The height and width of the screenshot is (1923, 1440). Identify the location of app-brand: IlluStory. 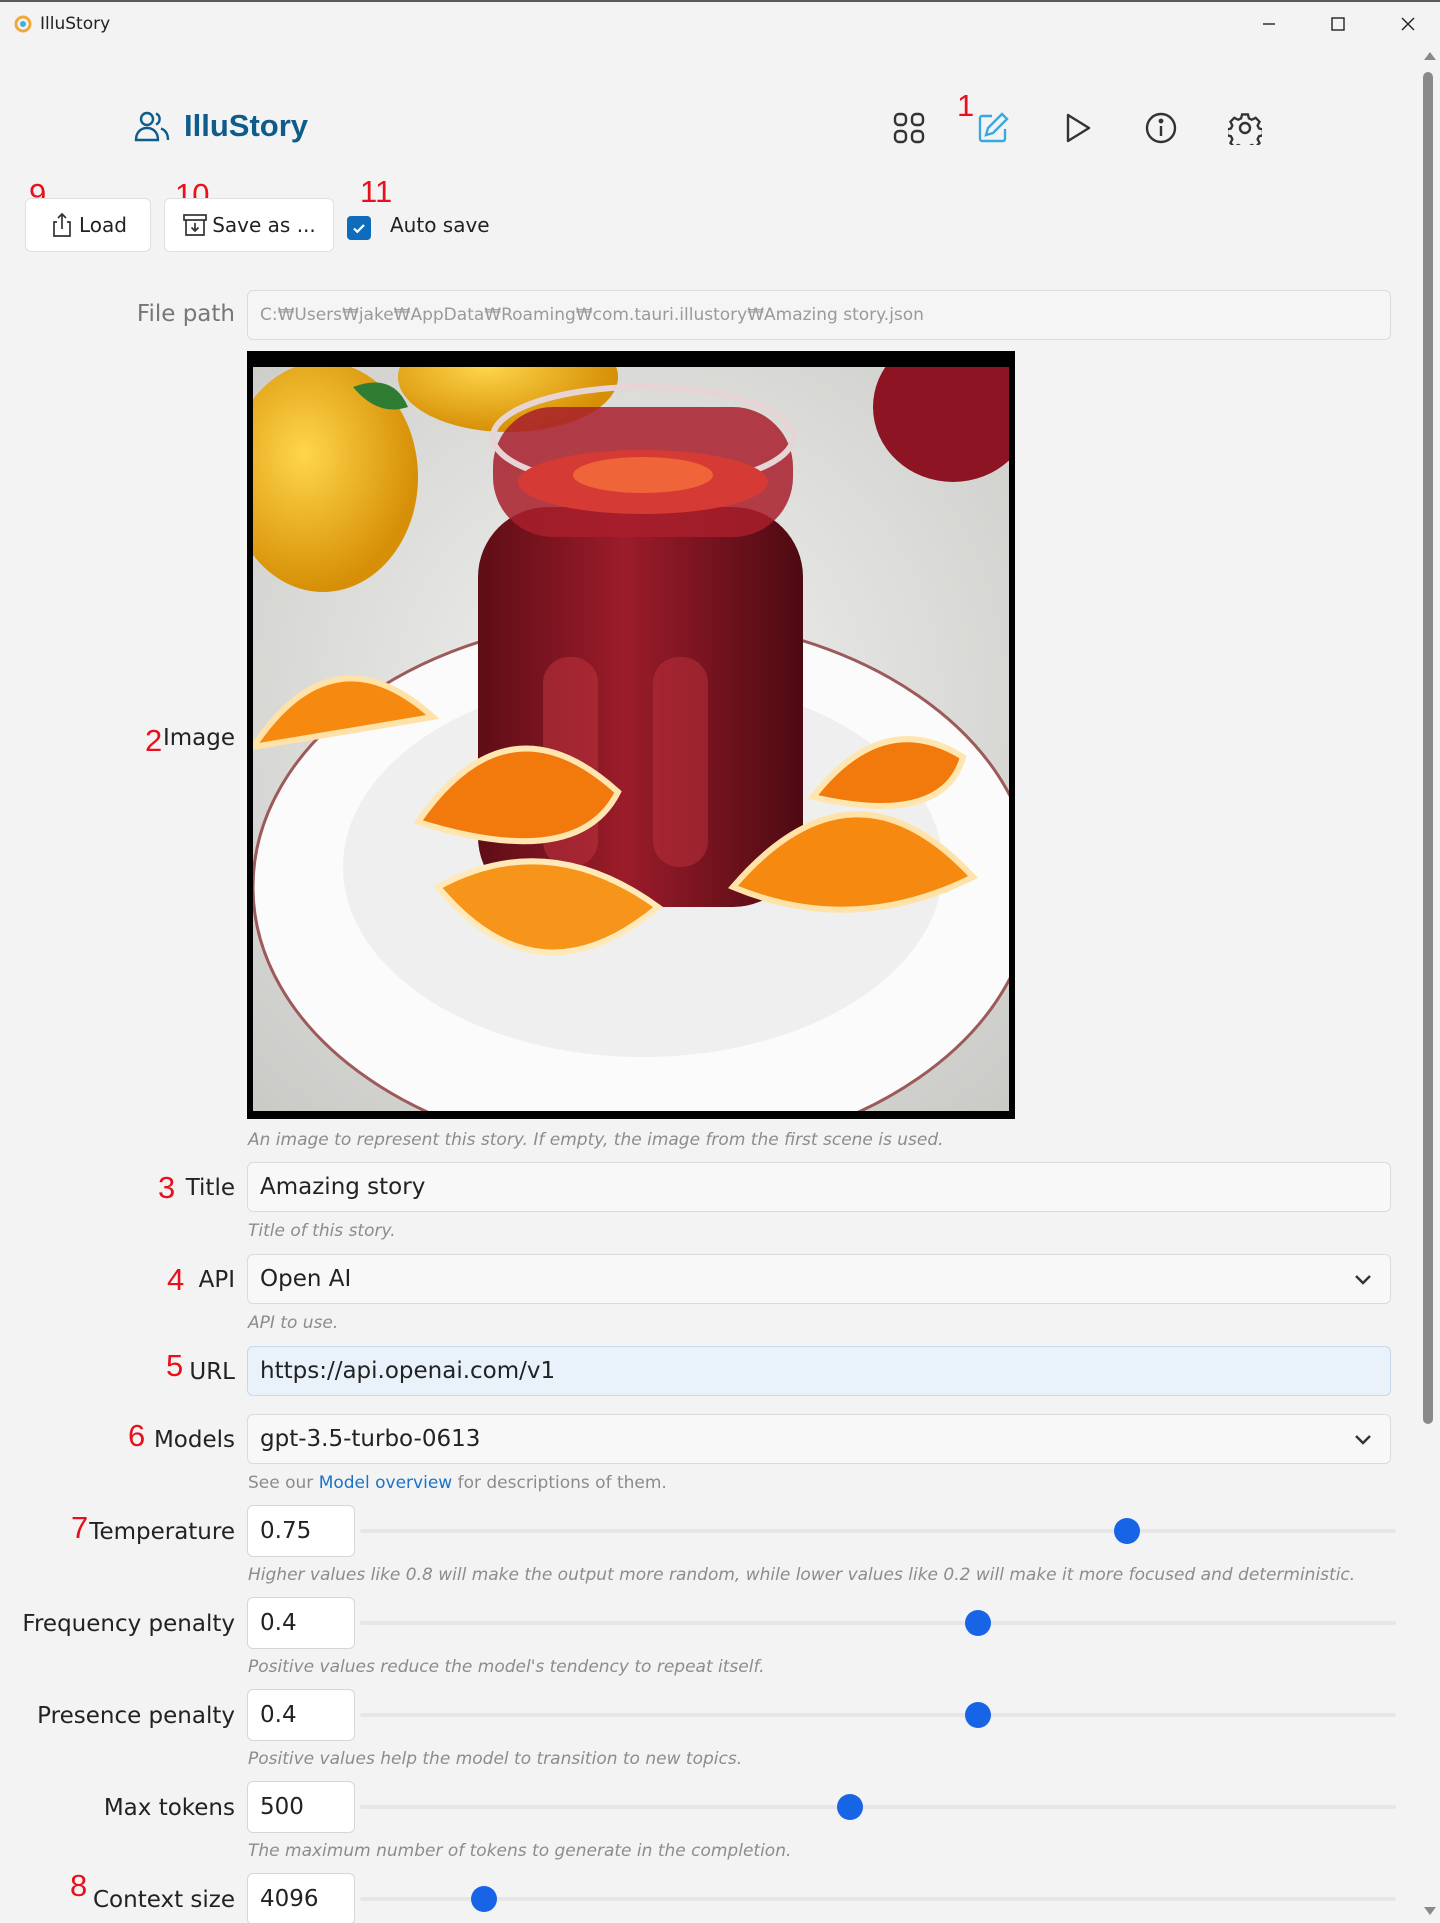
(221, 126).